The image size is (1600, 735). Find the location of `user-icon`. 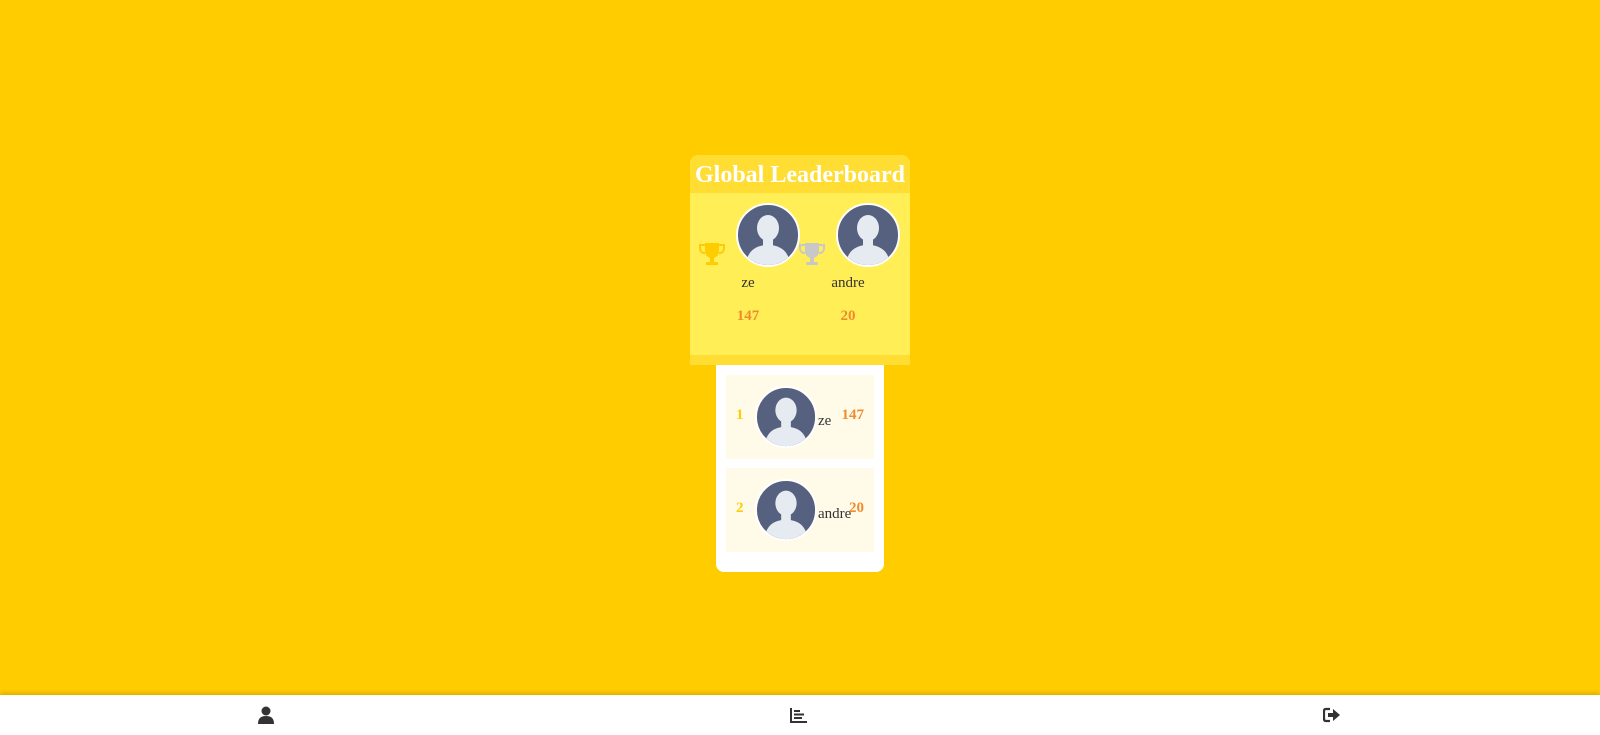

user-icon is located at coordinates (266, 715).